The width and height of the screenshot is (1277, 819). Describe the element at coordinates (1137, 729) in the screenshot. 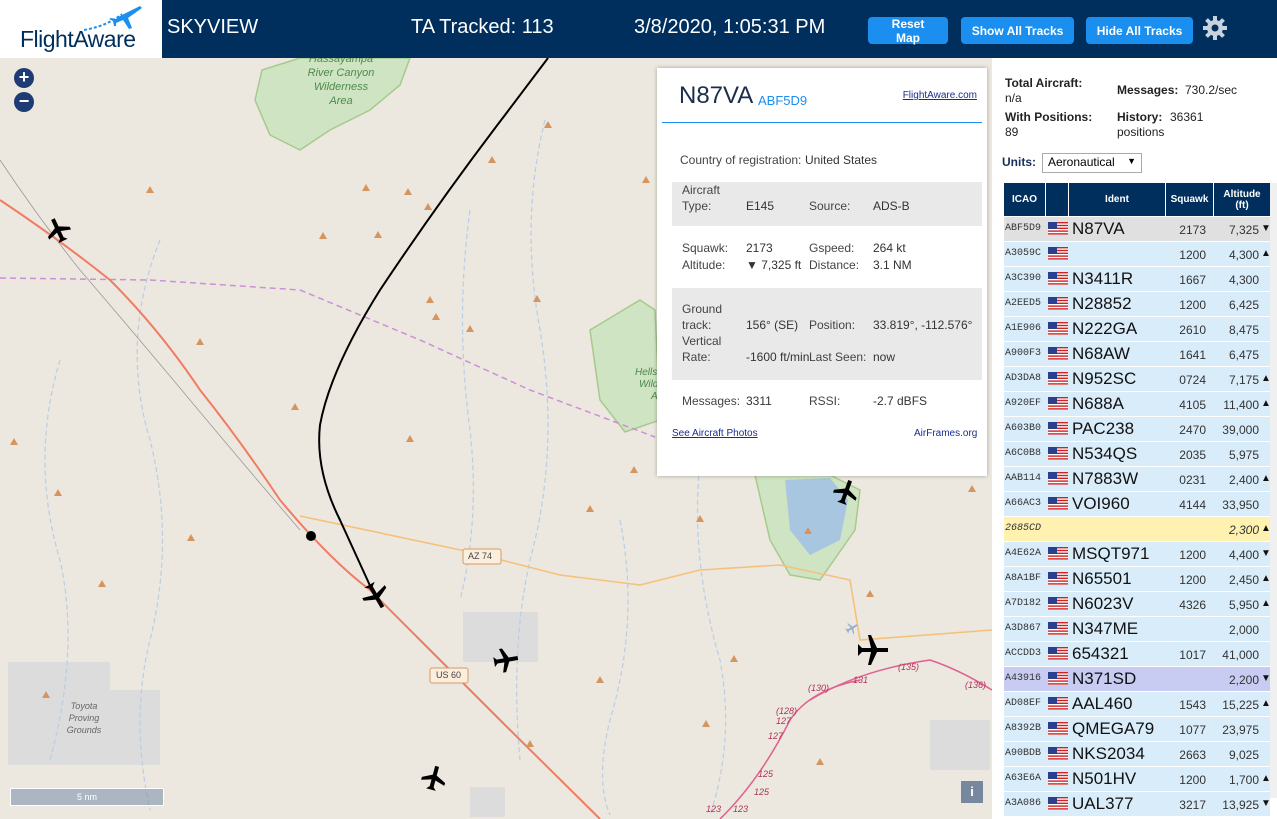

I see `table-row: A8392B QMEGA79 1077 23,975` at that location.